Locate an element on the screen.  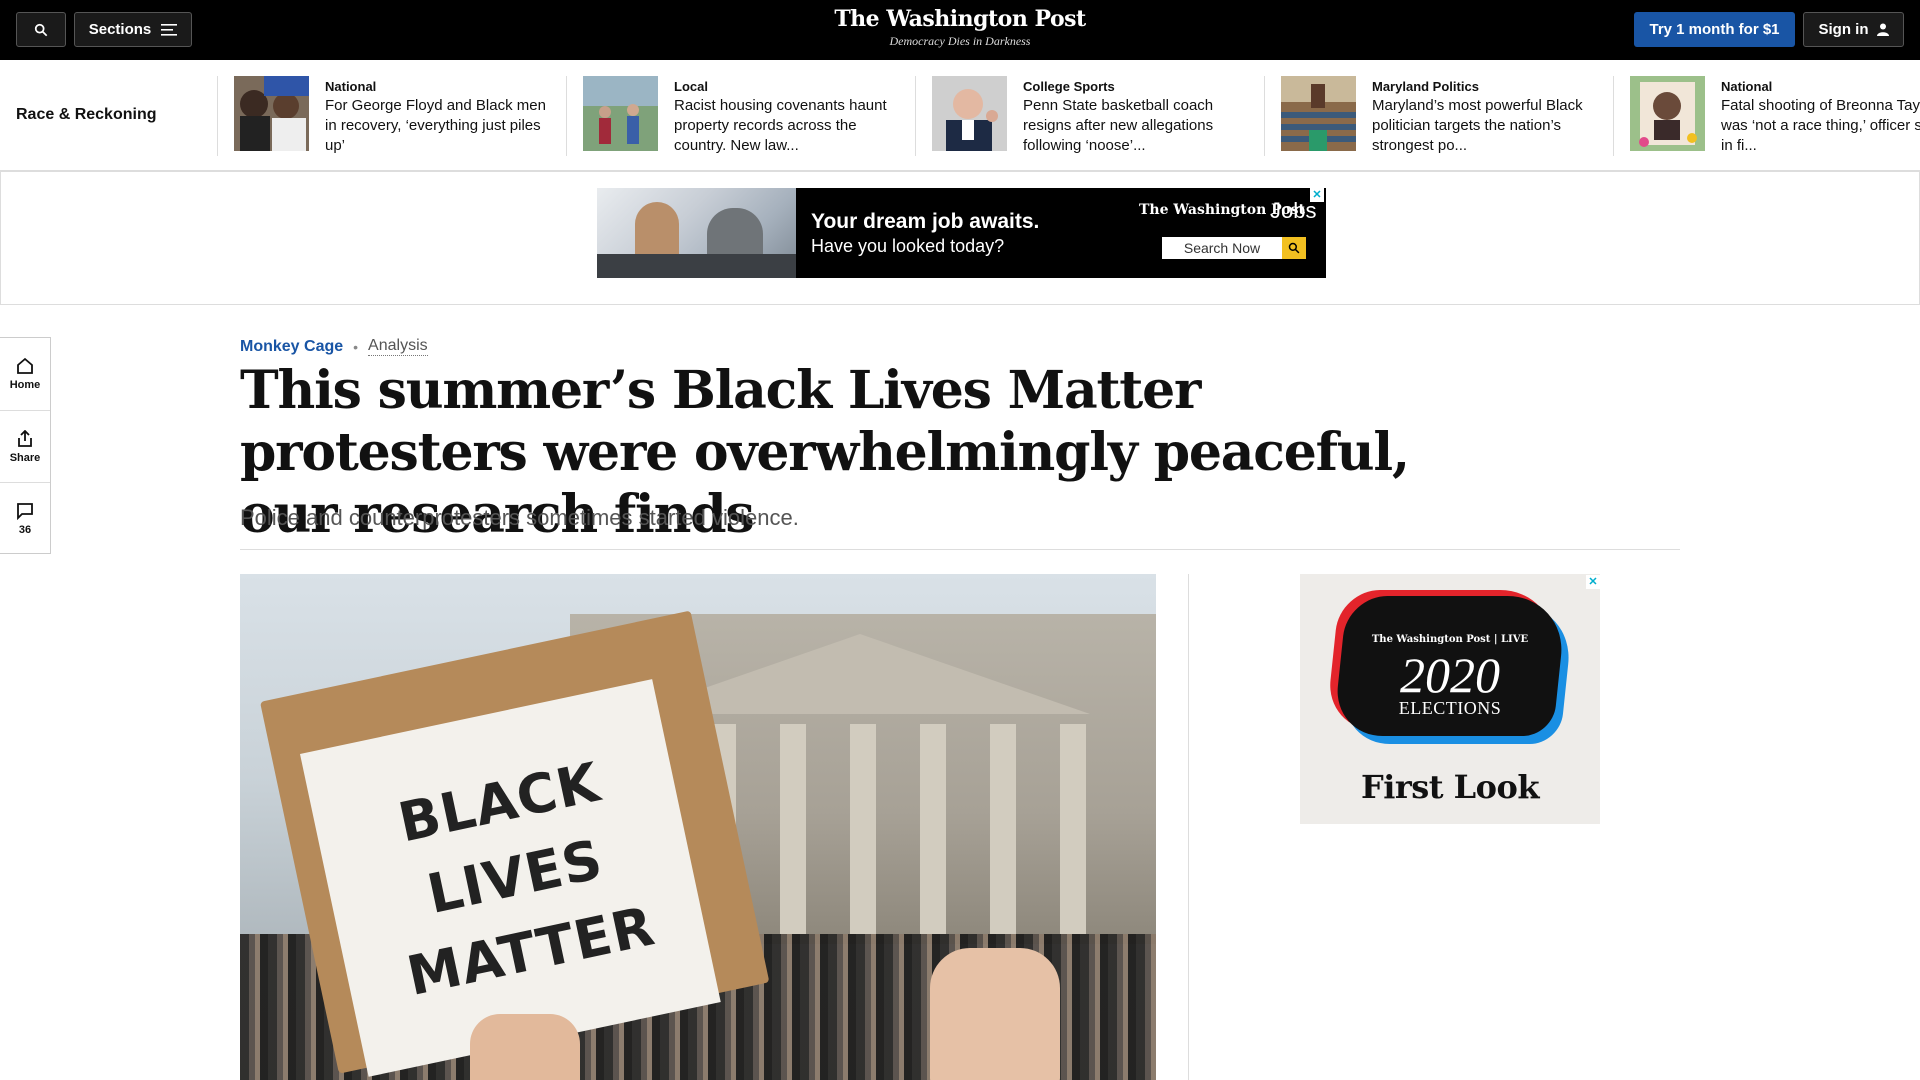
sections-label: Sections is located at coordinates (120, 29).